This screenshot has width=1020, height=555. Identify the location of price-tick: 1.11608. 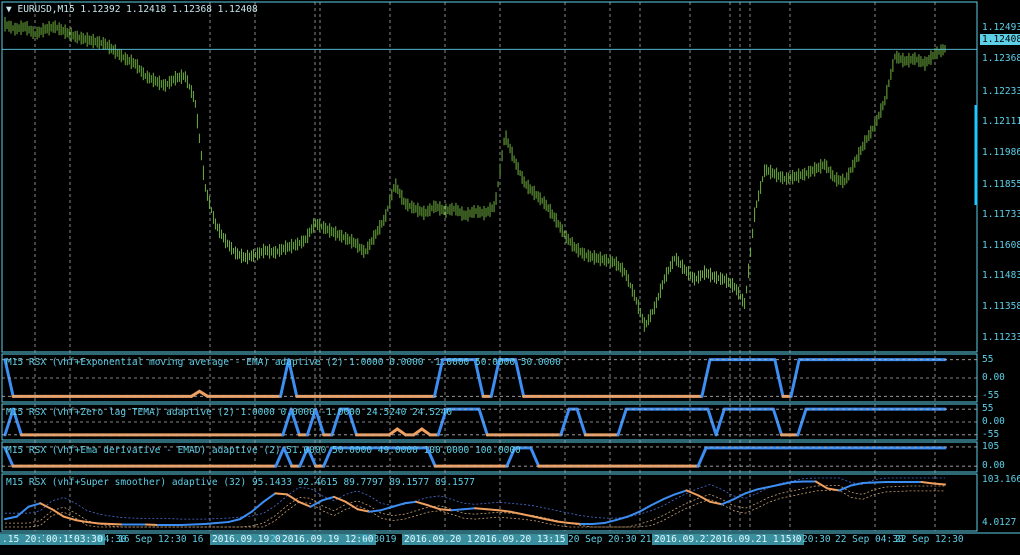
(1001, 245).